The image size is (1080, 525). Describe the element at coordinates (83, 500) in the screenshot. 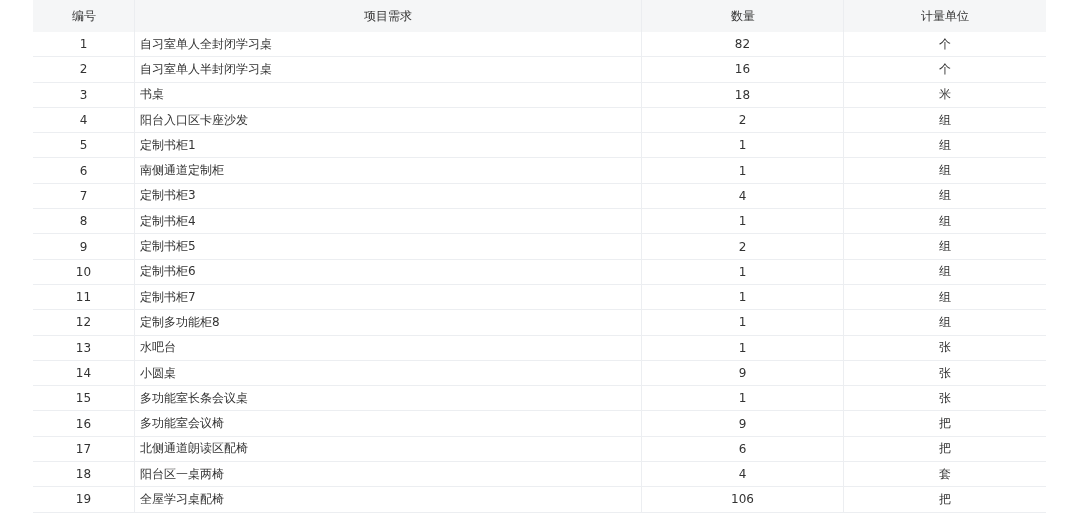

I see `table-cell: 19` at that location.